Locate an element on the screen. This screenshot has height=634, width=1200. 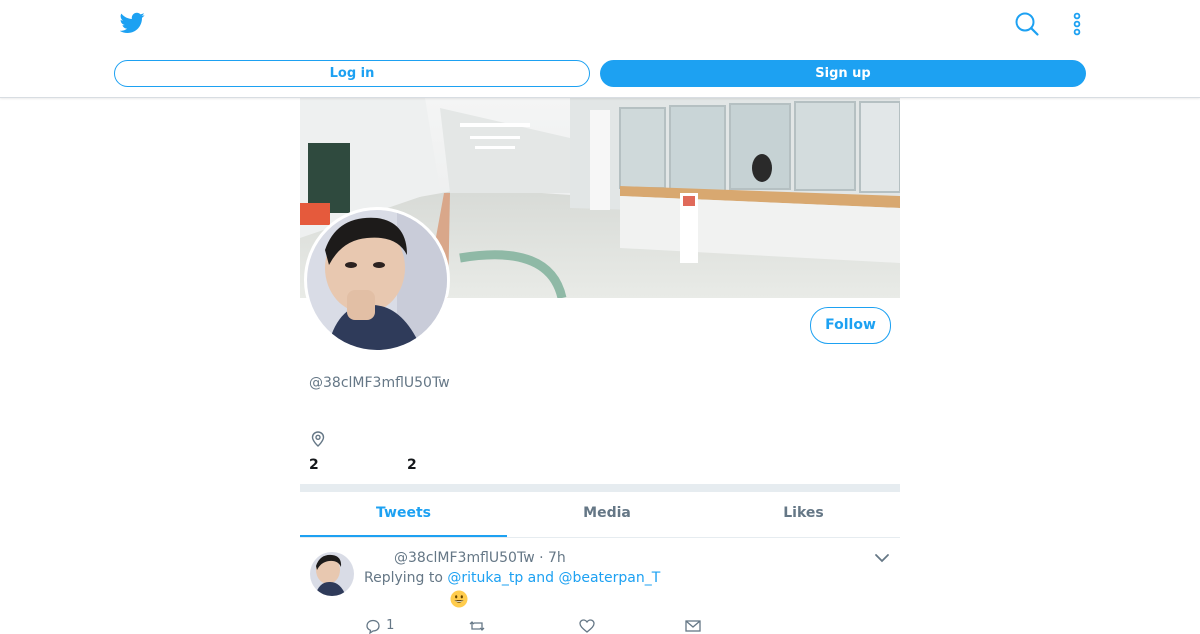
tab-tweets: Tweets is located at coordinates (403, 514).